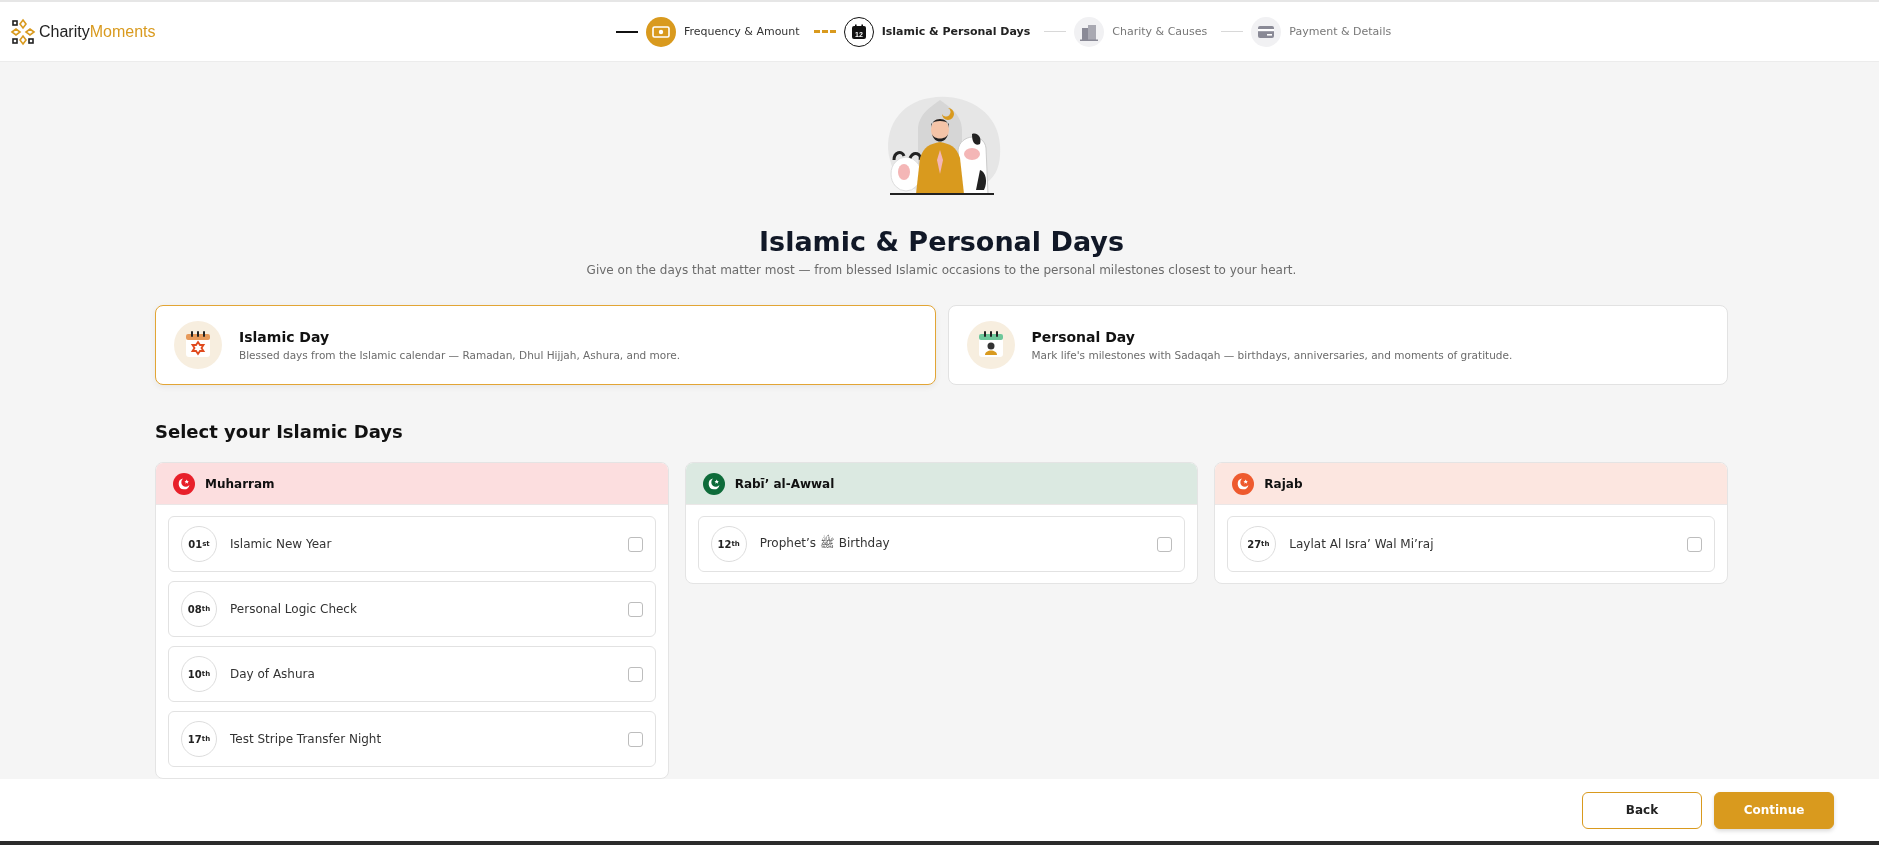  What do you see at coordinates (1160, 31) in the screenshot?
I see `step-label: Charity & Causes` at bounding box center [1160, 31].